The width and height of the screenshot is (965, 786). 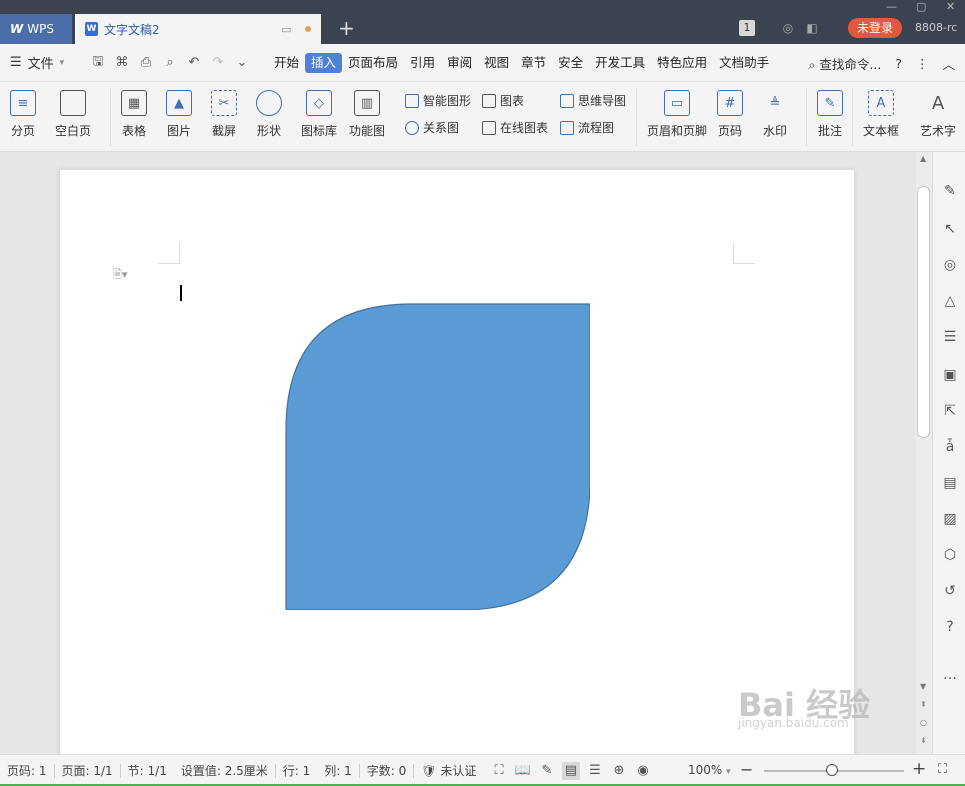 What do you see at coordinates (923, 740) in the screenshot?
I see `next-page-icon: ⇟` at bounding box center [923, 740].